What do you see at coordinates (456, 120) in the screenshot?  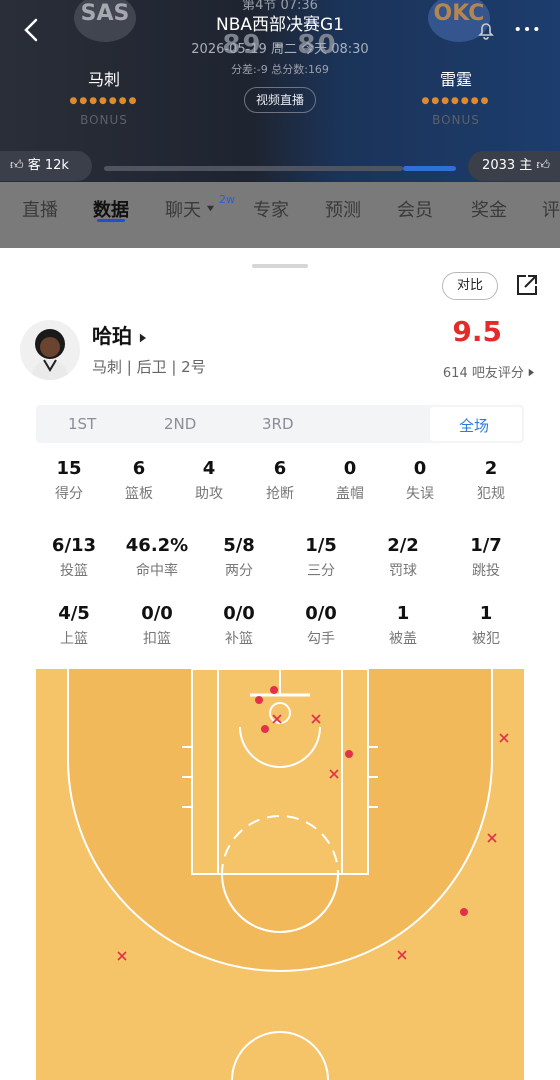 I see `away-bonus: BONUS` at bounding box center [456, 120].